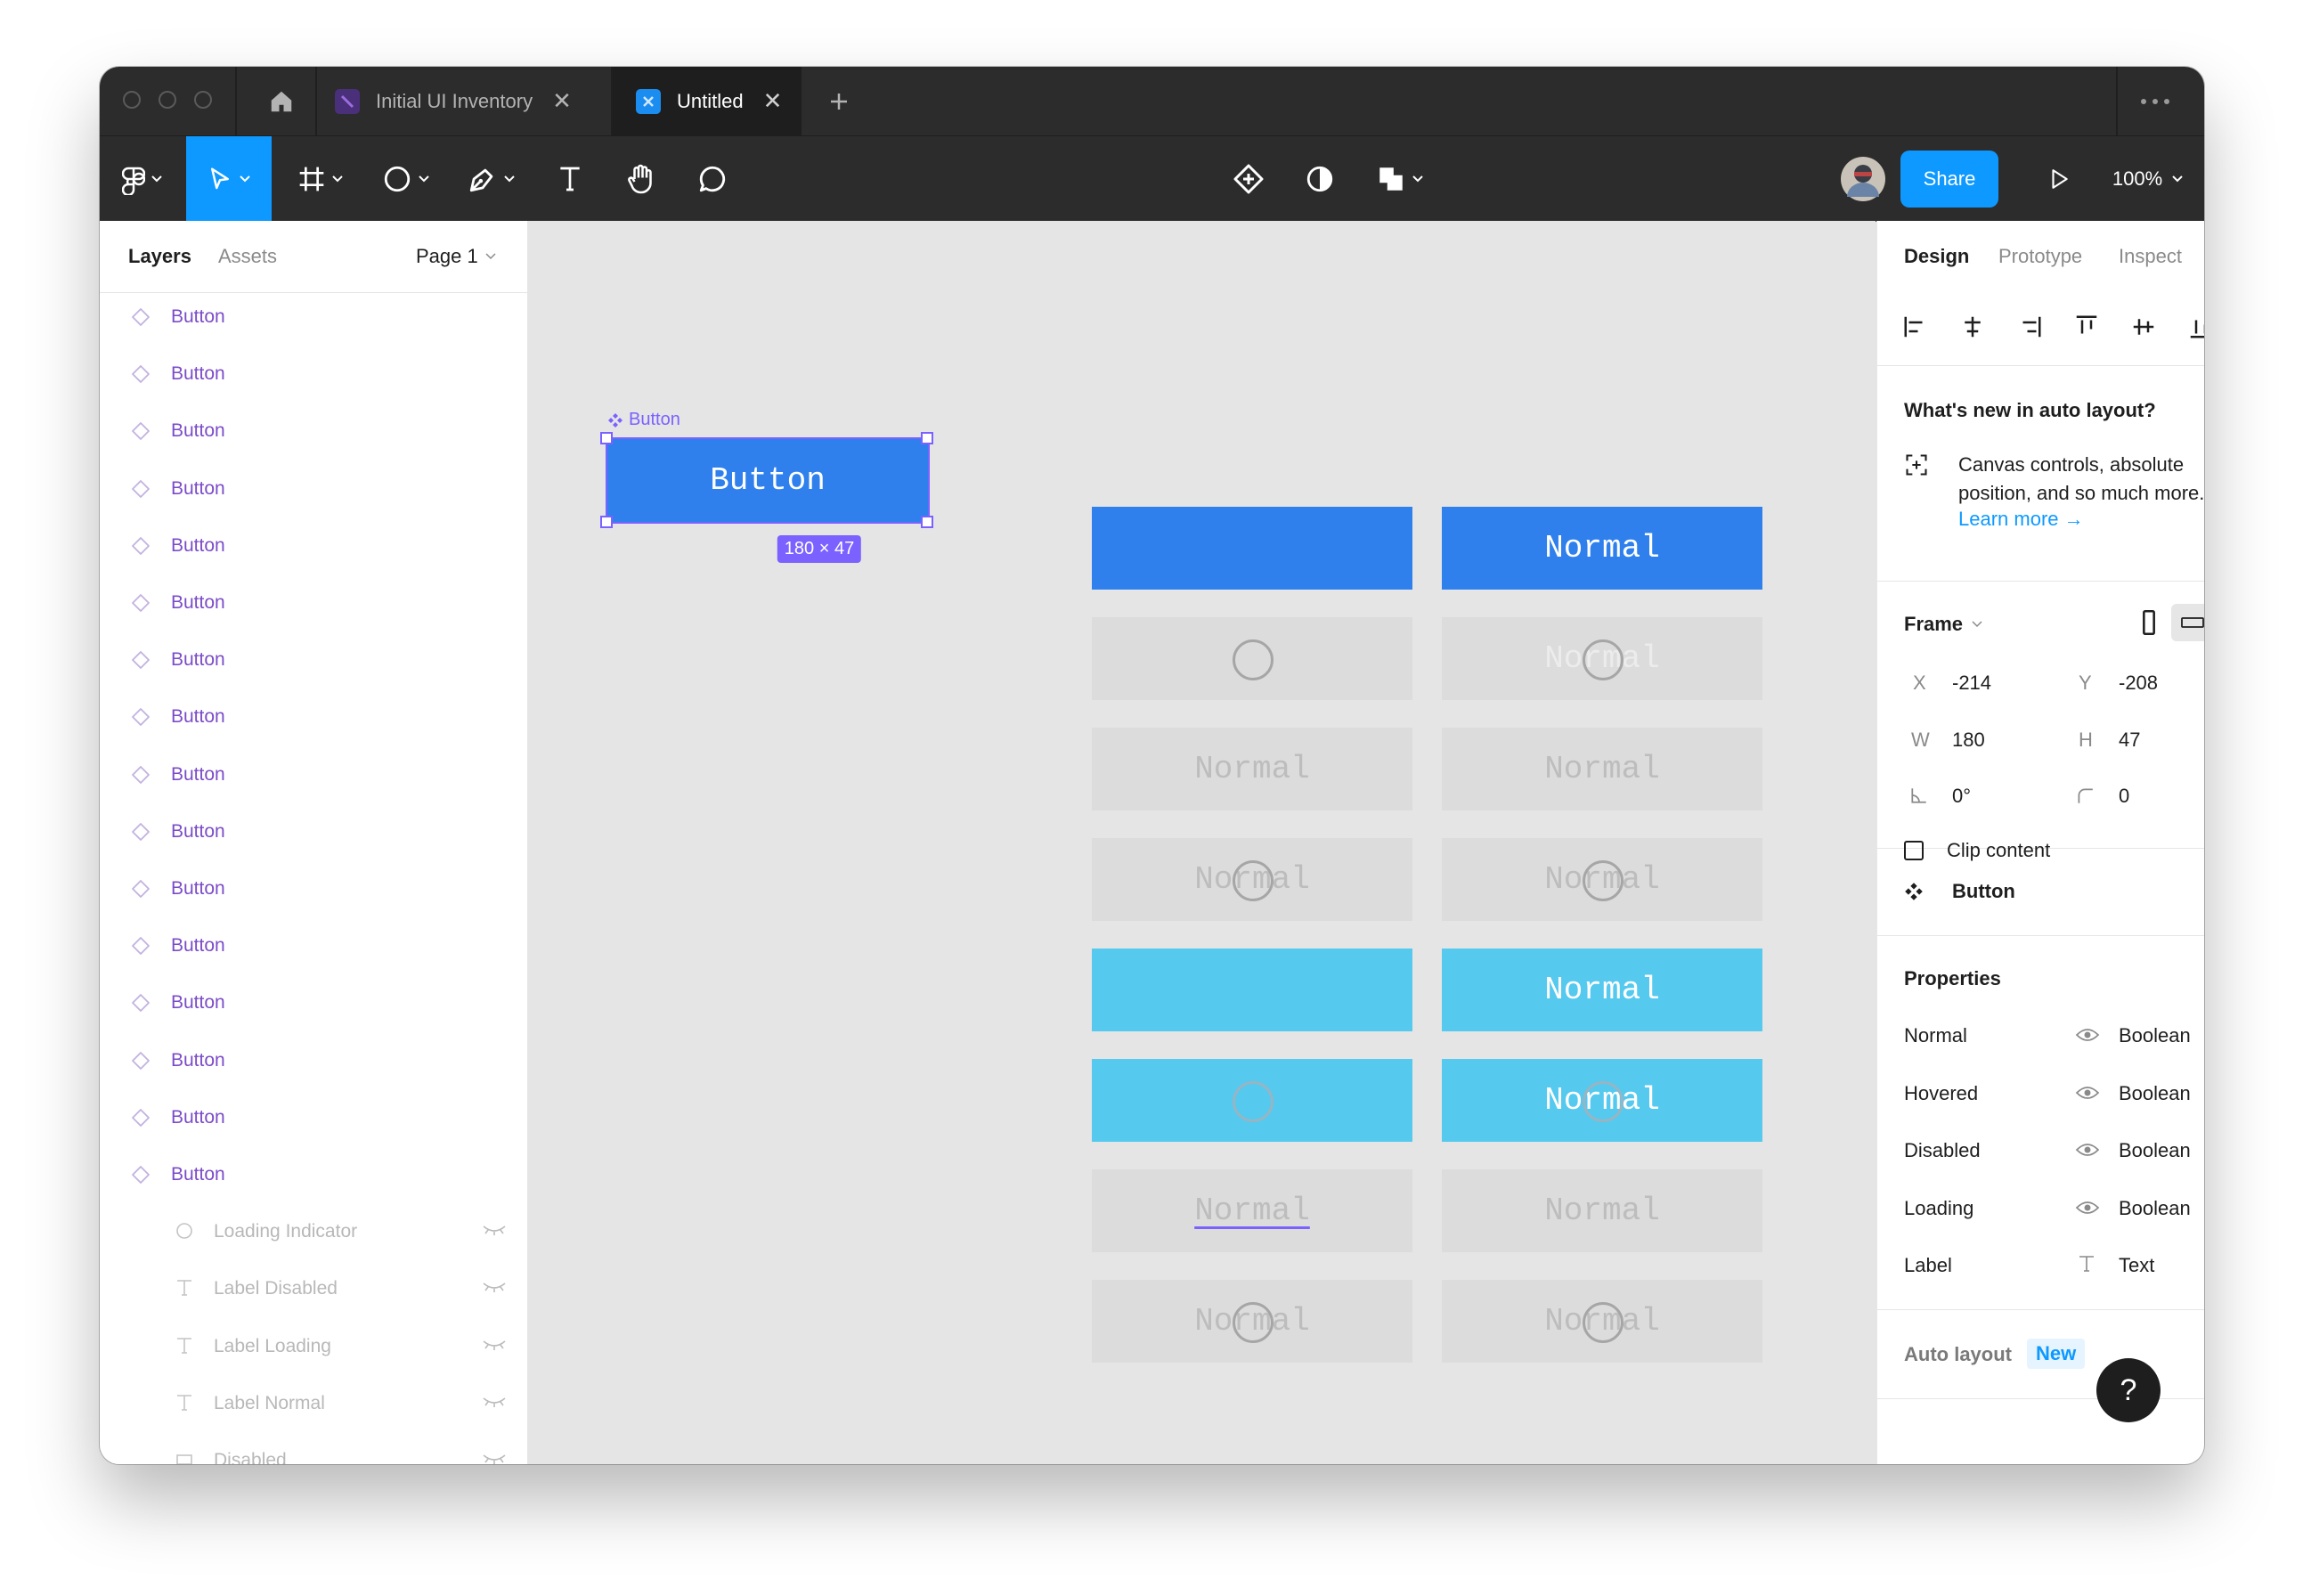 This screenshot has height=1596, width=2303. I want to click on selected-frame-title: Button, so click(644, 420).